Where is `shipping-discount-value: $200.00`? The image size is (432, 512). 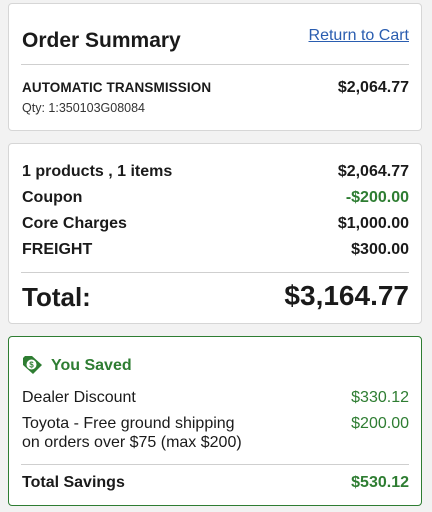
shipping-discount-value: $200.00 is located at coordinates (380, 423).